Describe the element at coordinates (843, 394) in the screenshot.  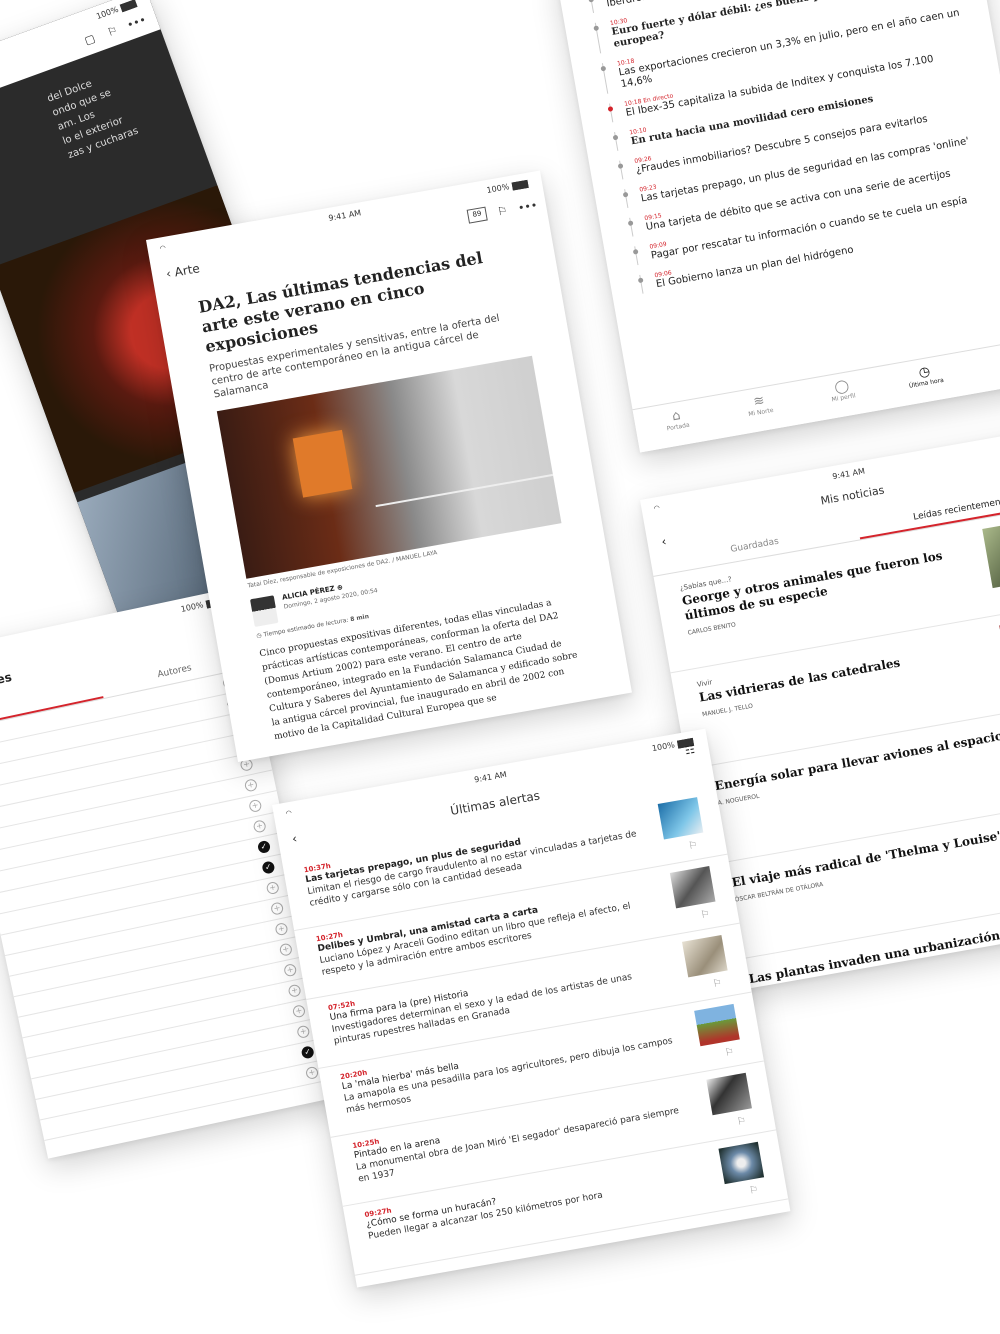
I see `tab-user: ◯ Mi perfil` at that location.